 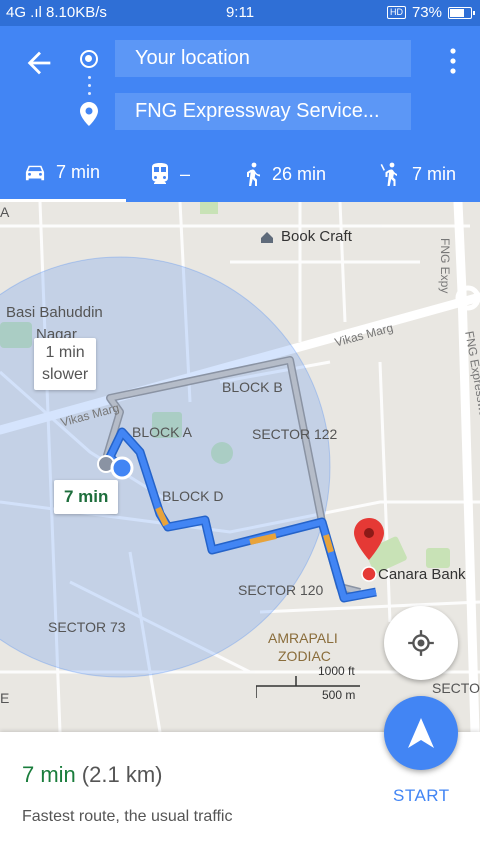 What do you see at coordinates (65, 374) in the screenshot?
I see `alt-route-note: slower` at bounding box center [65, 374].